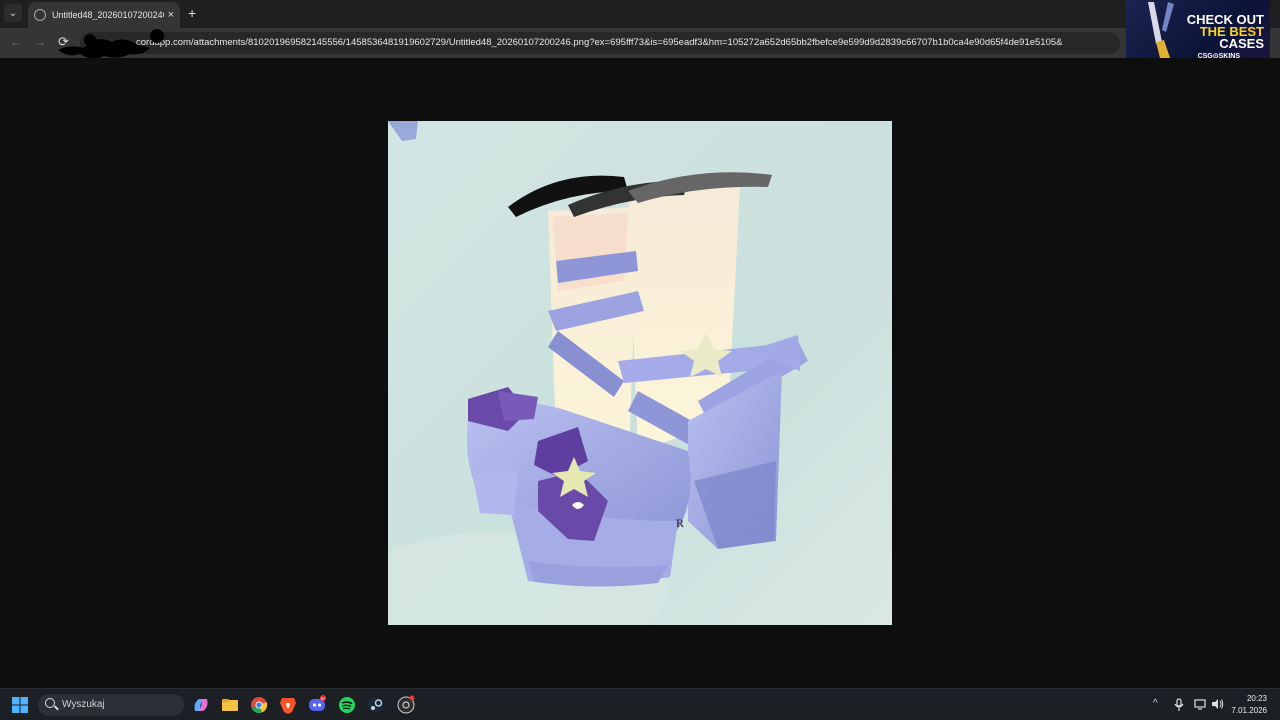  Describe the element at coordinates (640, 704) in the screenshot. I see `taskbar: Wyszukaj 9+ ^ 20:23 7.01.2026` at that location.